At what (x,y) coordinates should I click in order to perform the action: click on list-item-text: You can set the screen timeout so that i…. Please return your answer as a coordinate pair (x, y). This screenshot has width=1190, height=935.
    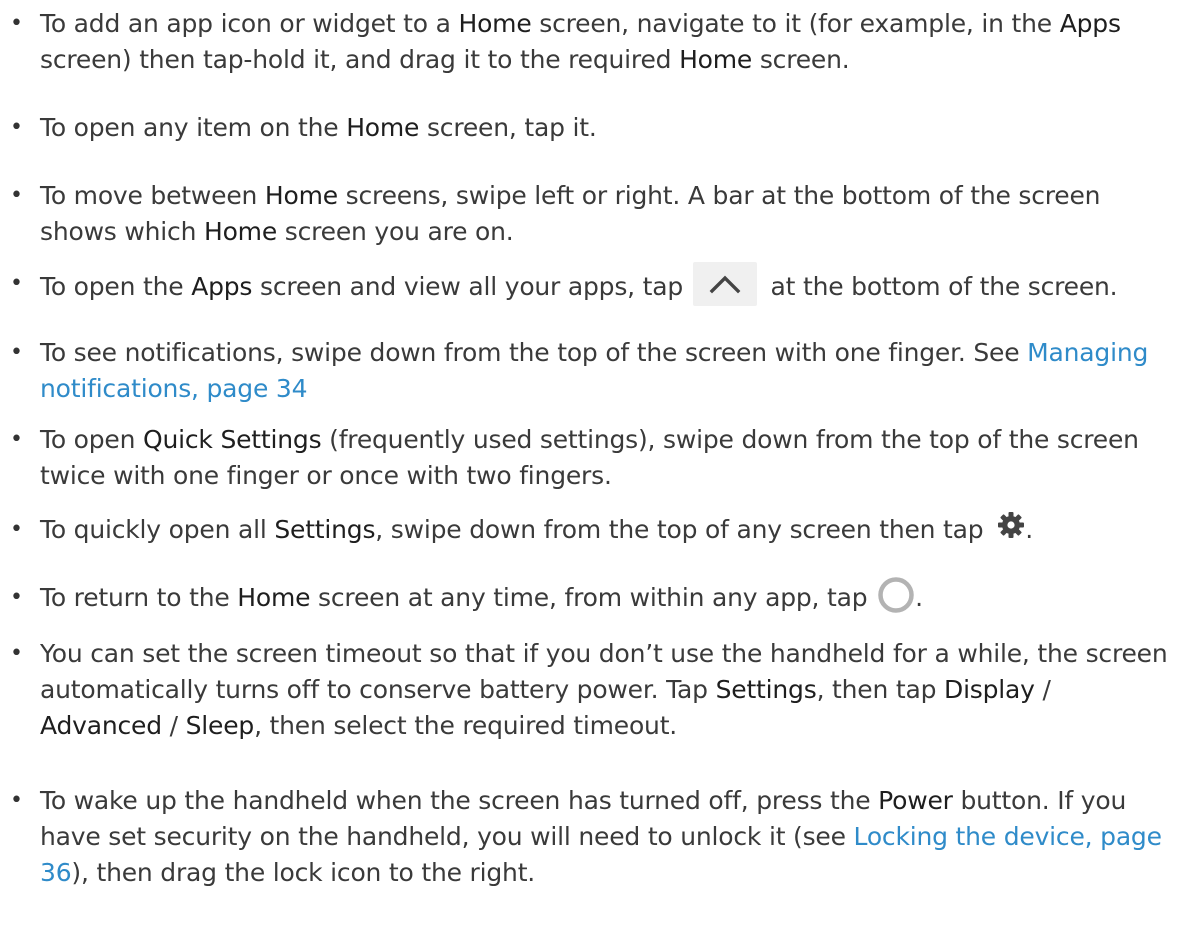
    Looking at the image, I should click on (610, 690).